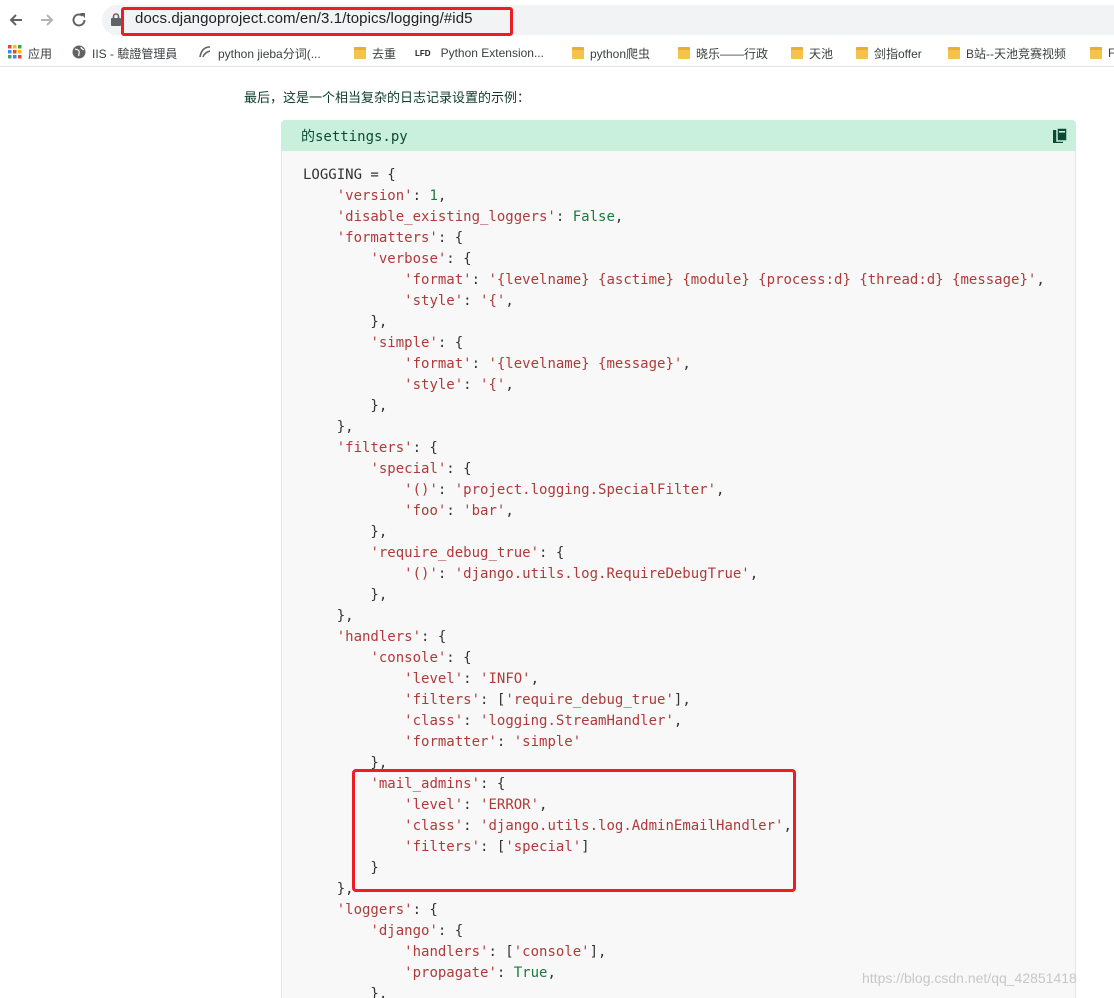  I want to click on bookmark-item: IIS - 驗證管理員, so click(124, 53).